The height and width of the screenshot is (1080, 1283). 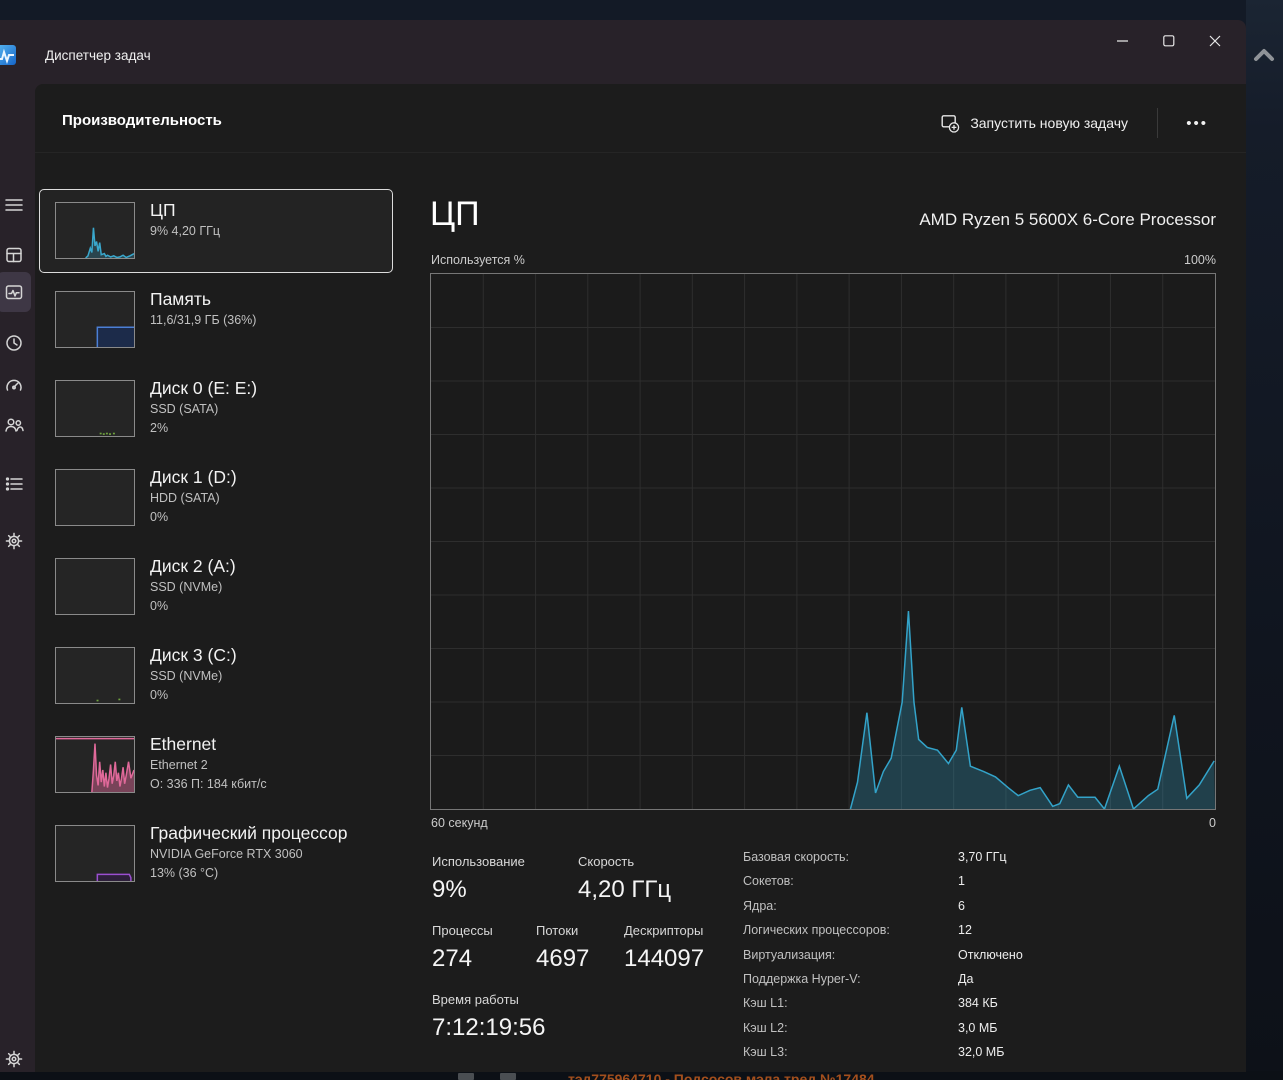 I want to click on info-row: Ядра: 6, so click(x=978, y=911).